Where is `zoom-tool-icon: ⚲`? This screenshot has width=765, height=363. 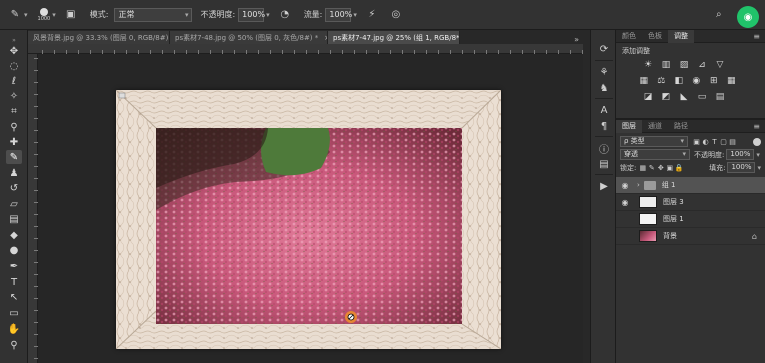
zoom-tool-icon: ⚲ is located at coordinates (14, 345).